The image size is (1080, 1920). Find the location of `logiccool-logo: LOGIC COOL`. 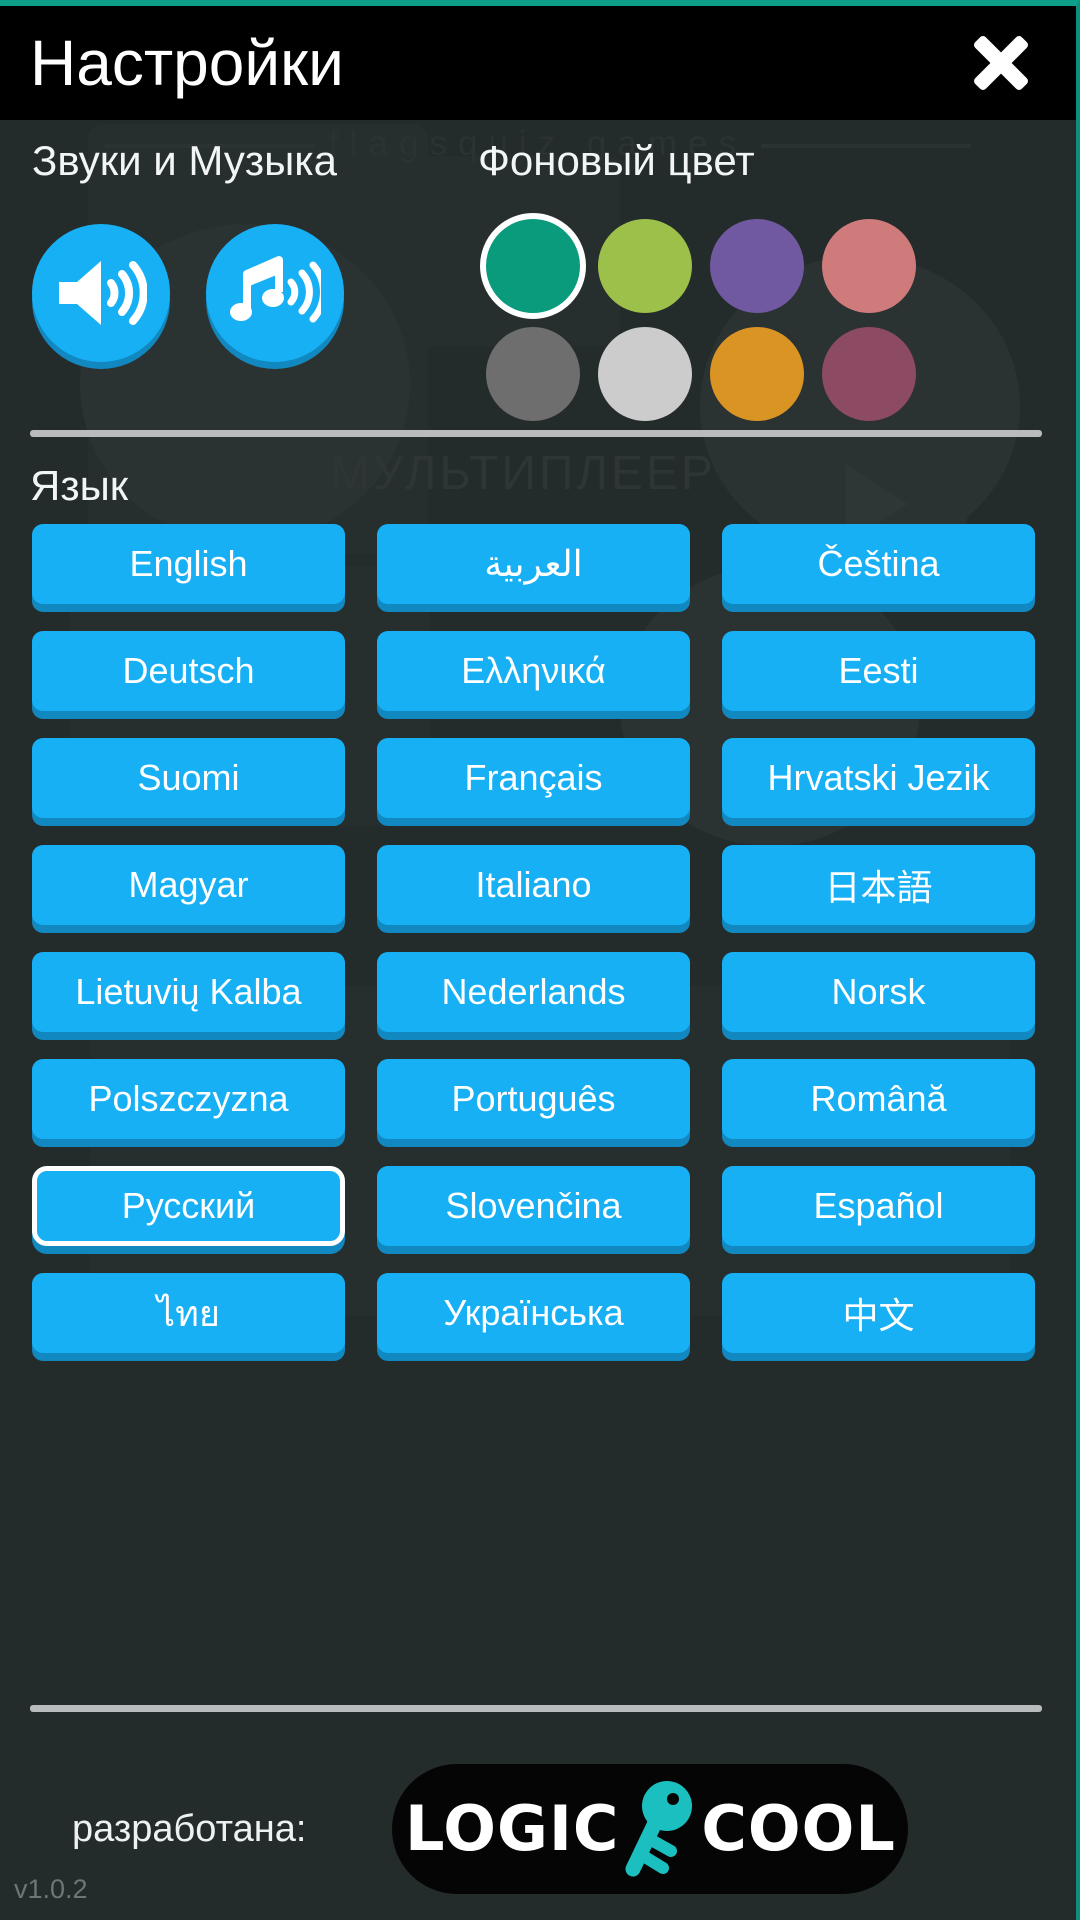

logiccool-logo: LOGIC COOL is located at coordinates (650, 1829).